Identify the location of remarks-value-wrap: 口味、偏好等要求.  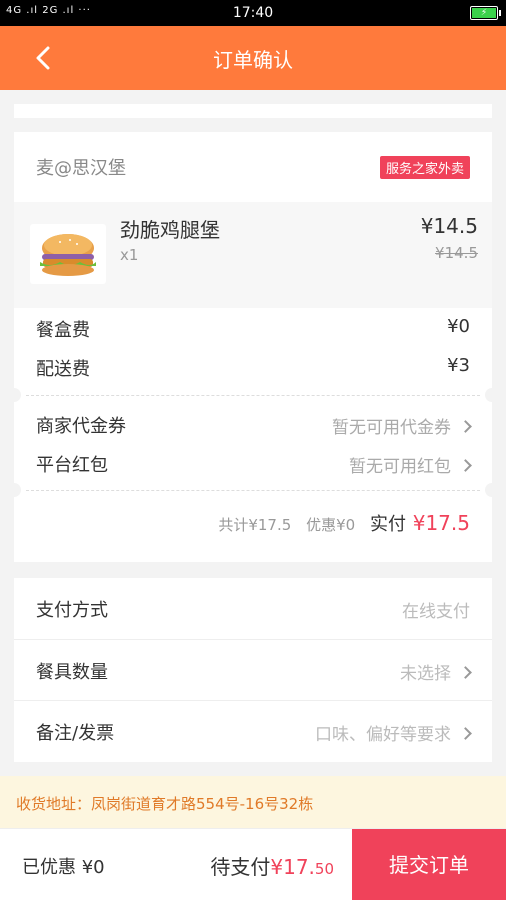
(393, 732).